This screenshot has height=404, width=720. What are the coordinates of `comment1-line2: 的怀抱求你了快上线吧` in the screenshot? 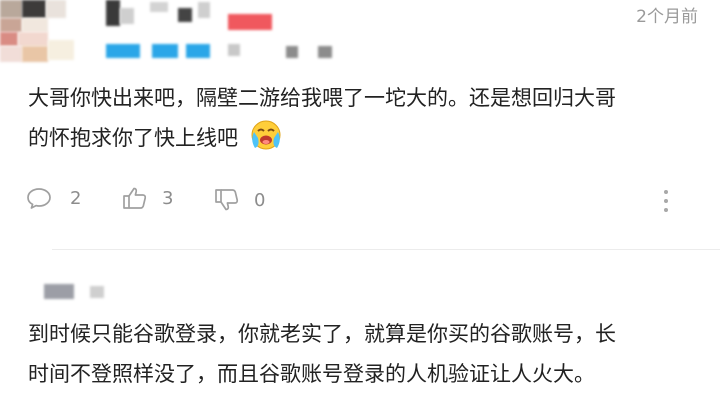 It's located at (133, 138).